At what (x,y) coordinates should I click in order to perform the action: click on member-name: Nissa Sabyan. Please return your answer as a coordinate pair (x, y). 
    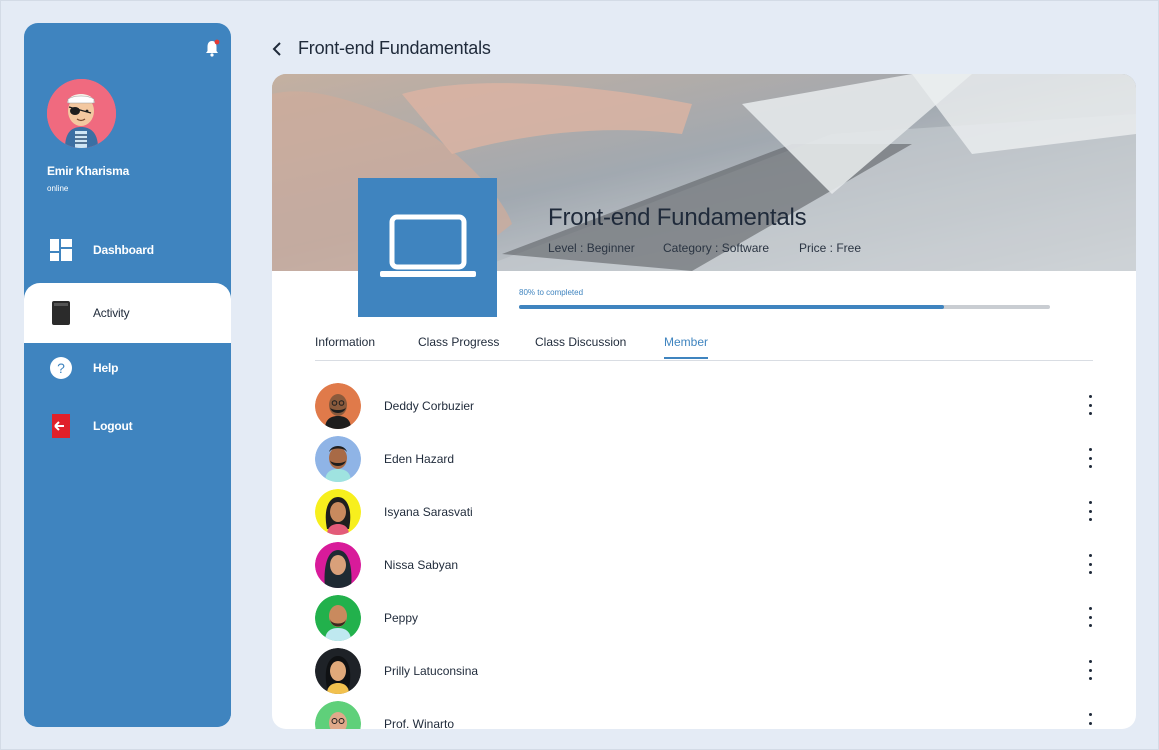
    Looking at the image, I should click on (421, 565).